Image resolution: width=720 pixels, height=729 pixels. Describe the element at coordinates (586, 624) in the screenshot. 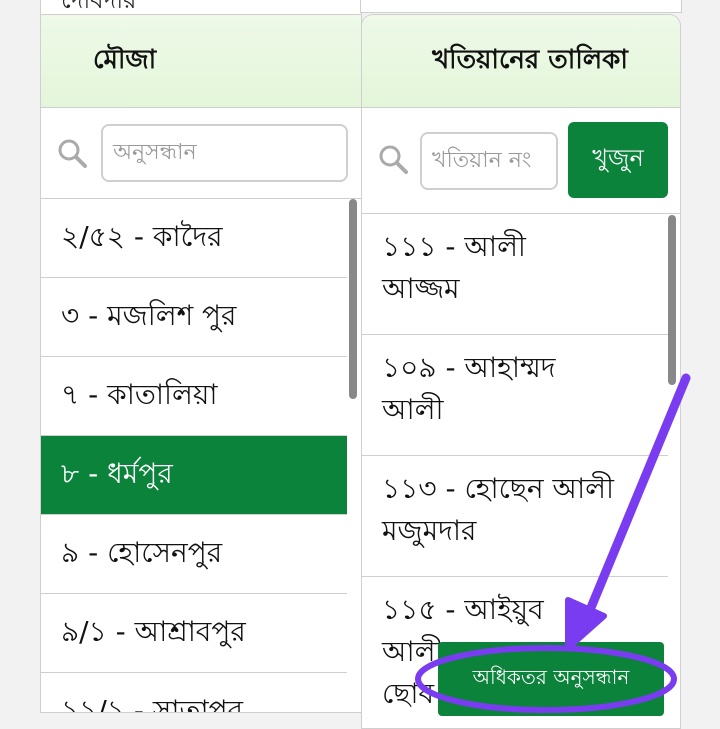

I see `arrow-head` at that location.